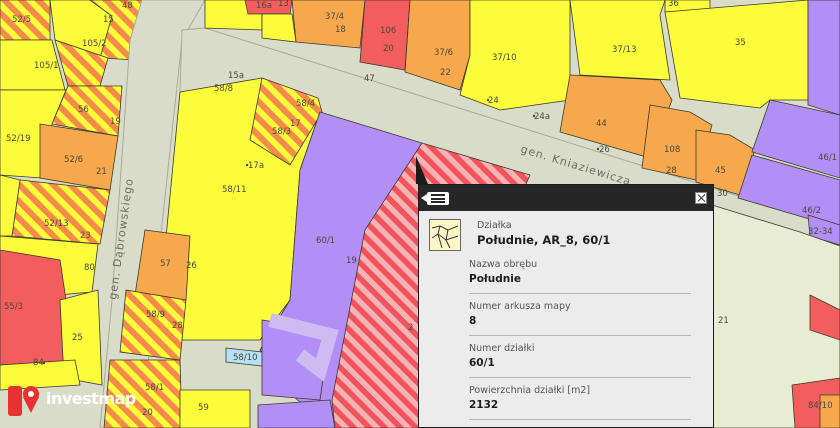 The height and width of the screenshot is (428, 840). I want to click on field-value: 2132, so click(484, 405).